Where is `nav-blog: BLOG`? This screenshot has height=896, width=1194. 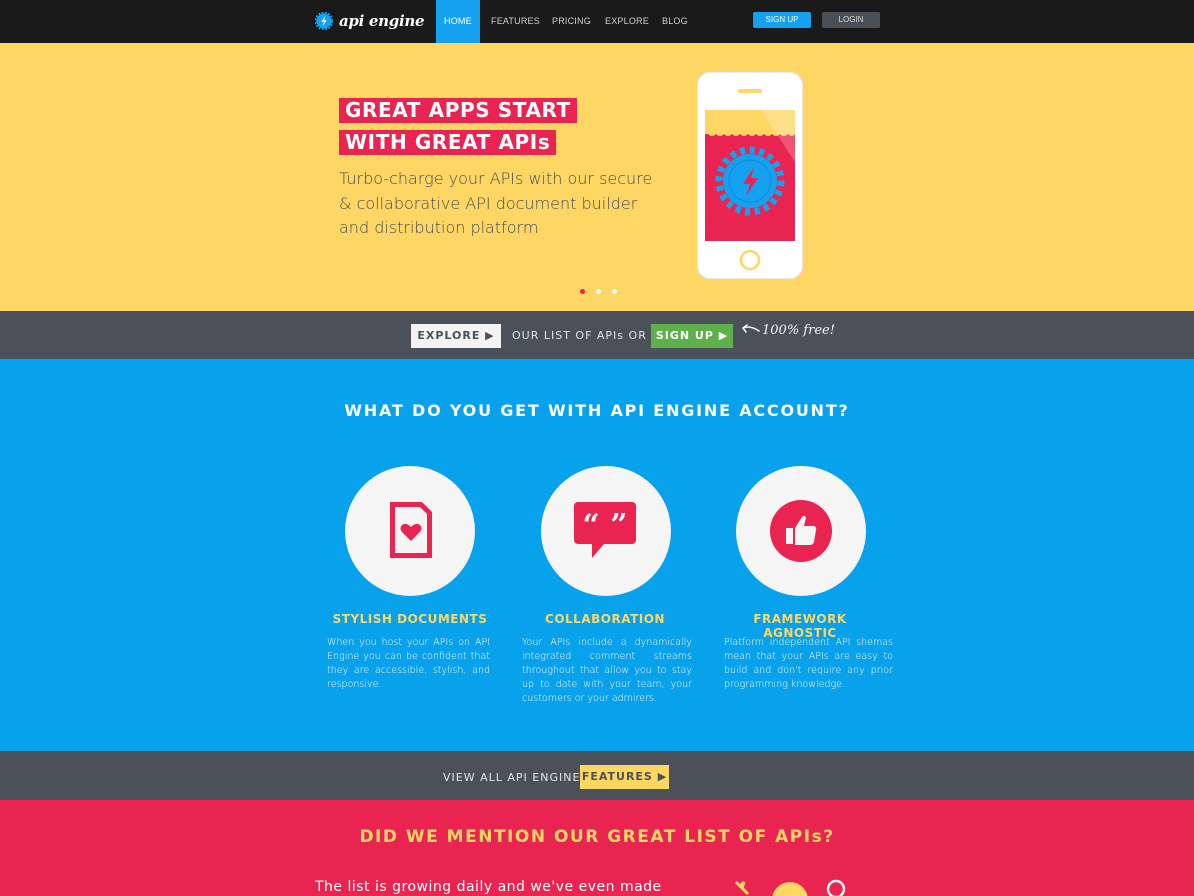 nav-blog: BLOG is located at coordinates (675, 21).